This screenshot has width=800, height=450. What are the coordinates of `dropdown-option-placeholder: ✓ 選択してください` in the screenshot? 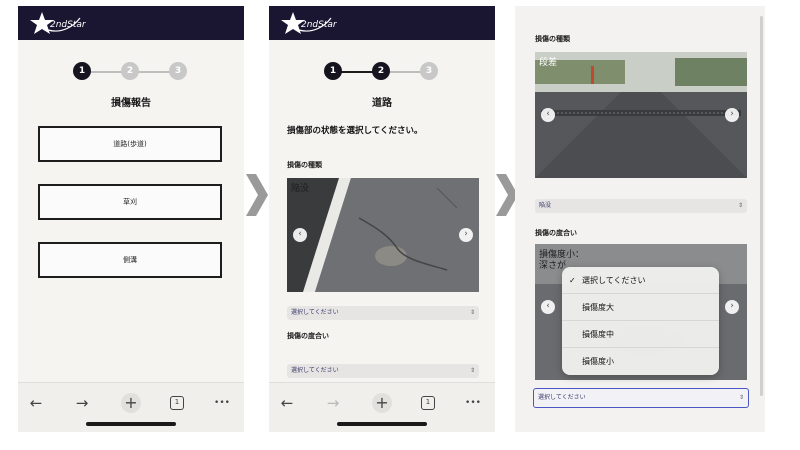 It's located at (640, 280).